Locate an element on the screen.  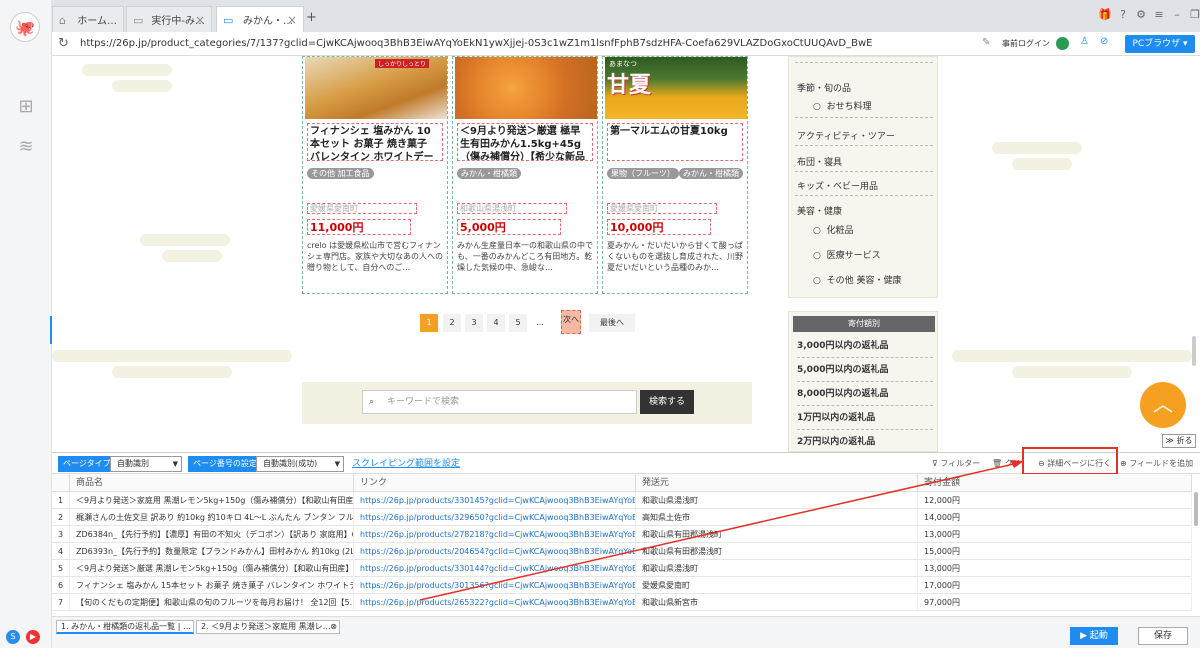
donation-item: 1万円以内の返礼品 is located at coordinates (865, 419).